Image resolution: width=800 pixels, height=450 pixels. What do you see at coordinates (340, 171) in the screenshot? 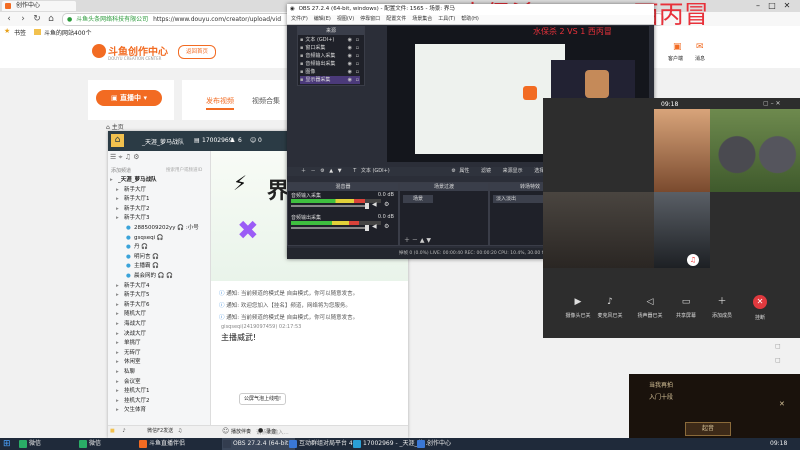
I see `down-icon: ▼` at bounding box center [340, 171].